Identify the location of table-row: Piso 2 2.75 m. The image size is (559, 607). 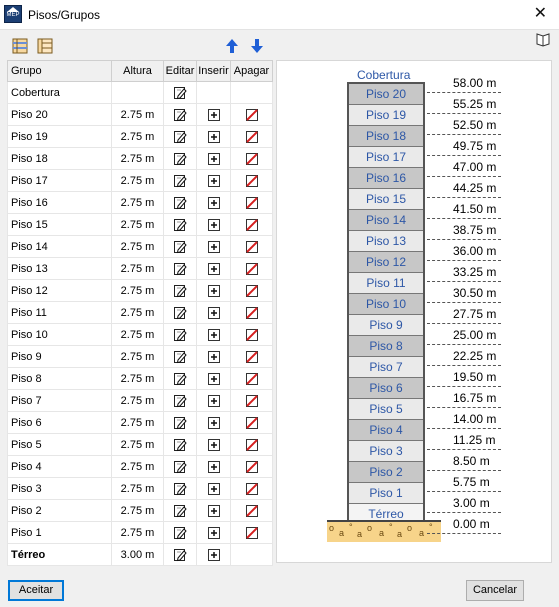
(140, 510).